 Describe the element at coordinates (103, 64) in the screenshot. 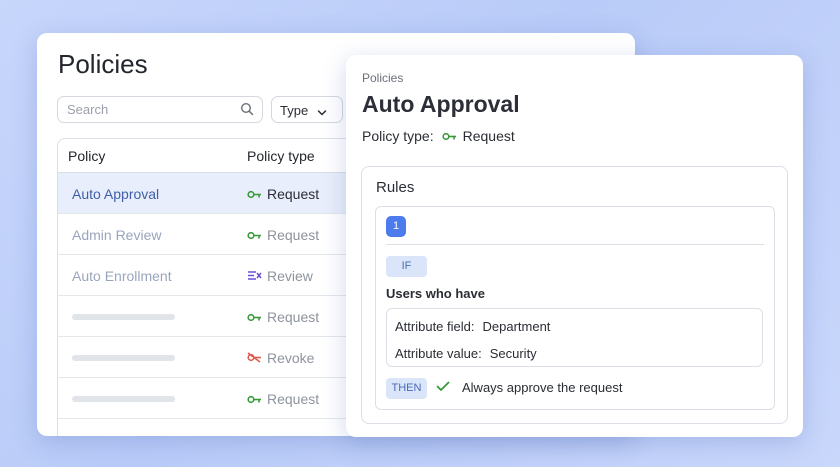

I see `page-title: Policies` at that location.